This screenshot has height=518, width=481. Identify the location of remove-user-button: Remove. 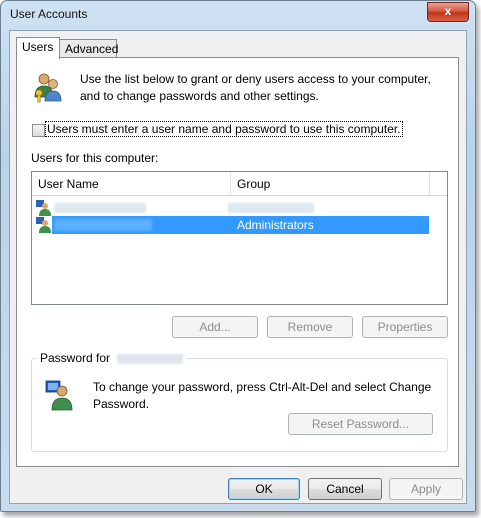
(310, 327).